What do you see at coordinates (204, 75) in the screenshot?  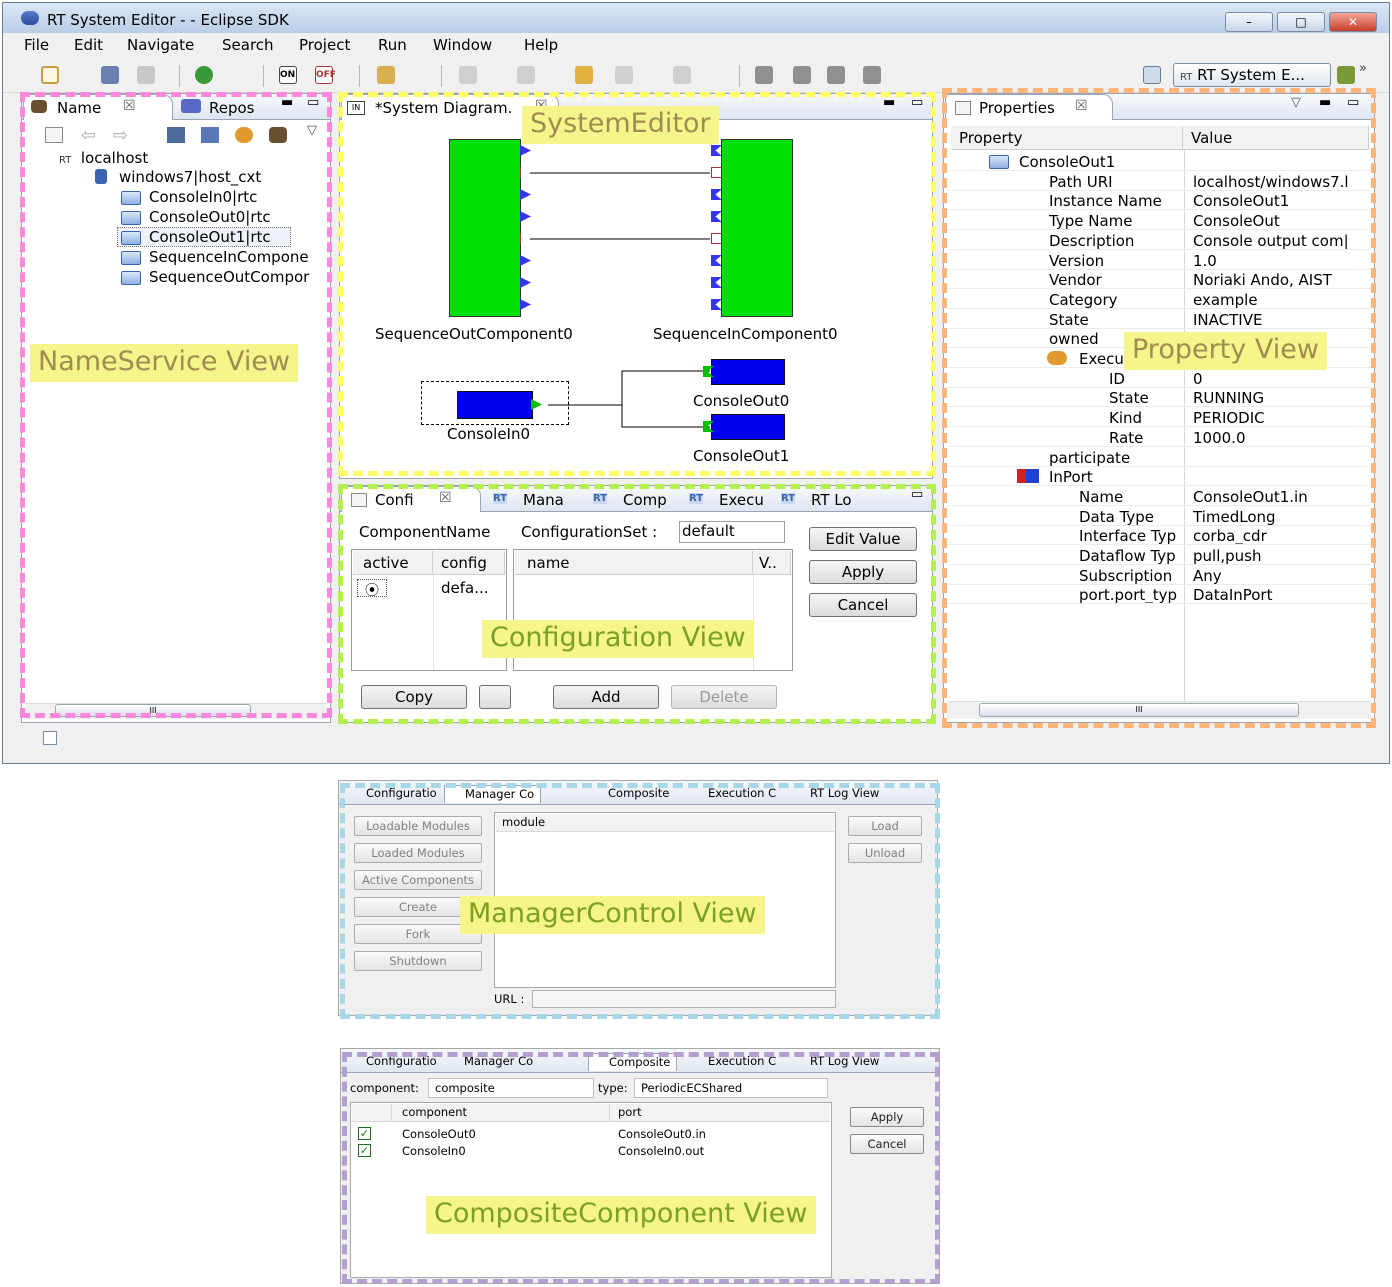 I see `run-icon` at bounding box center [204, 75].